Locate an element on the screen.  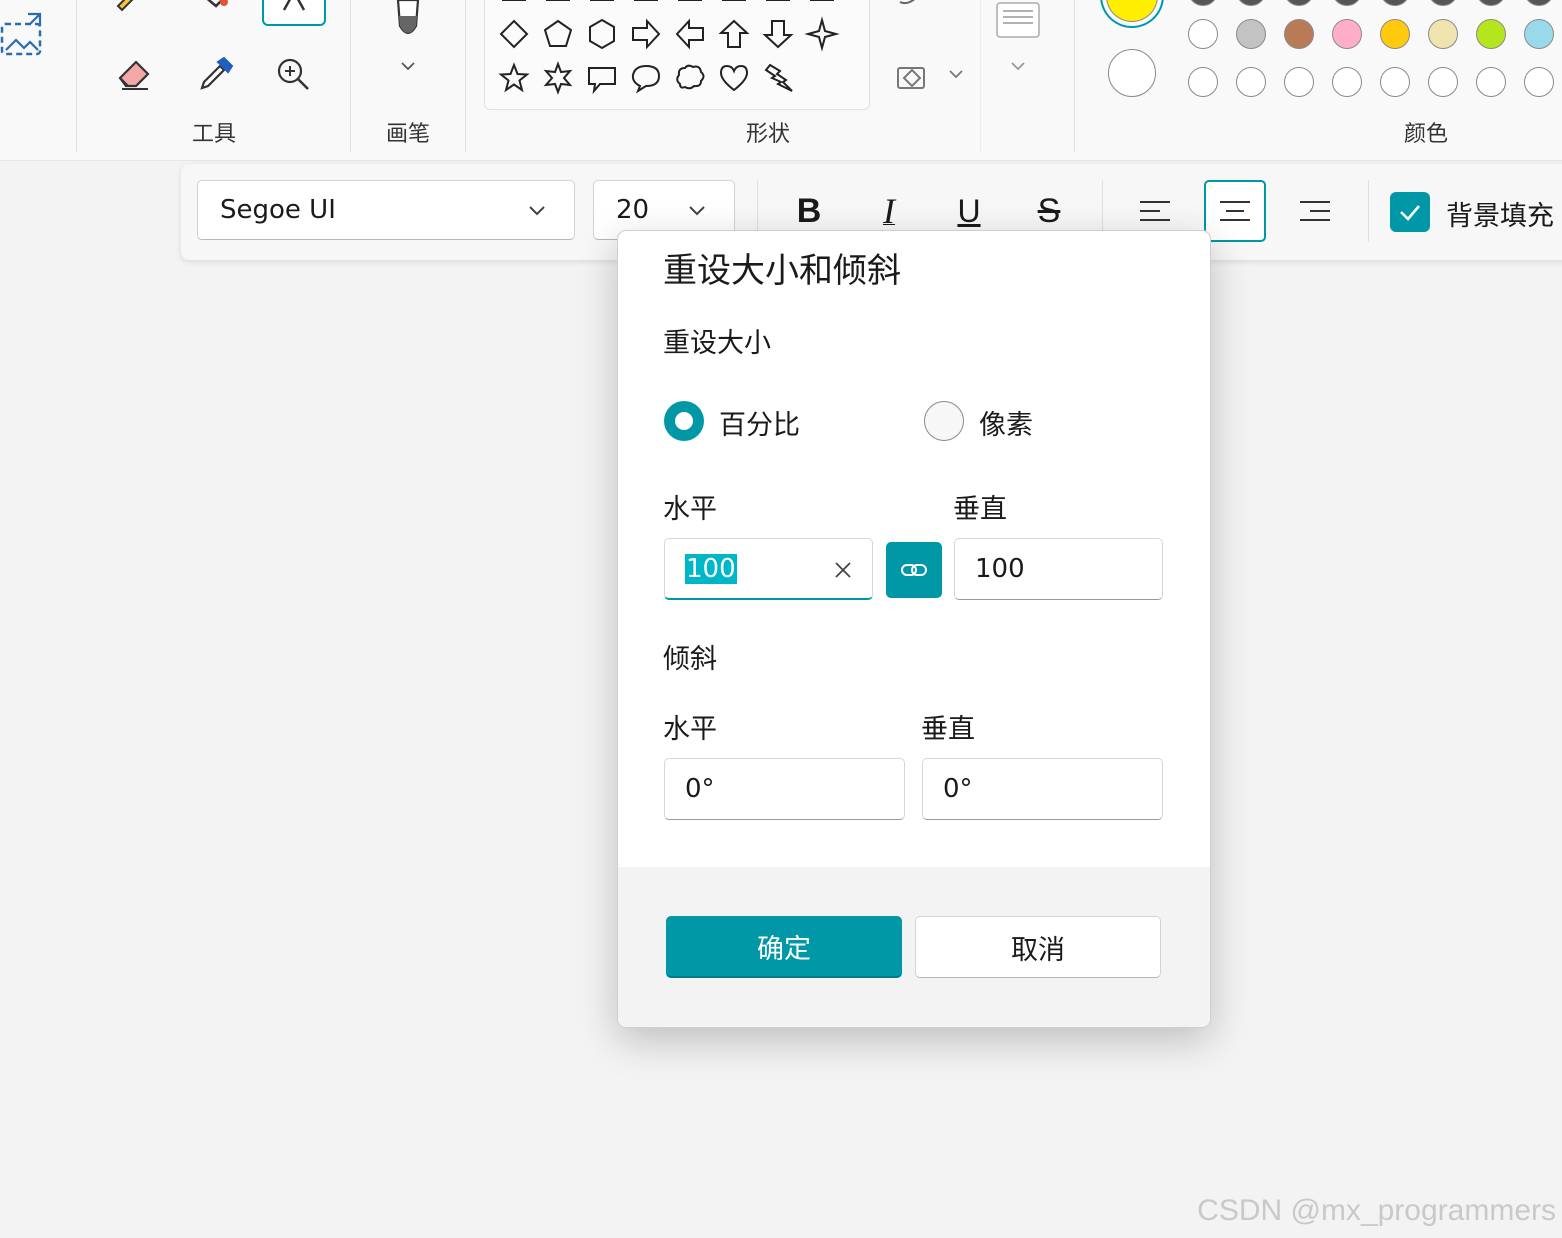
chevron-down-icon is located at coordinates (537, 211).